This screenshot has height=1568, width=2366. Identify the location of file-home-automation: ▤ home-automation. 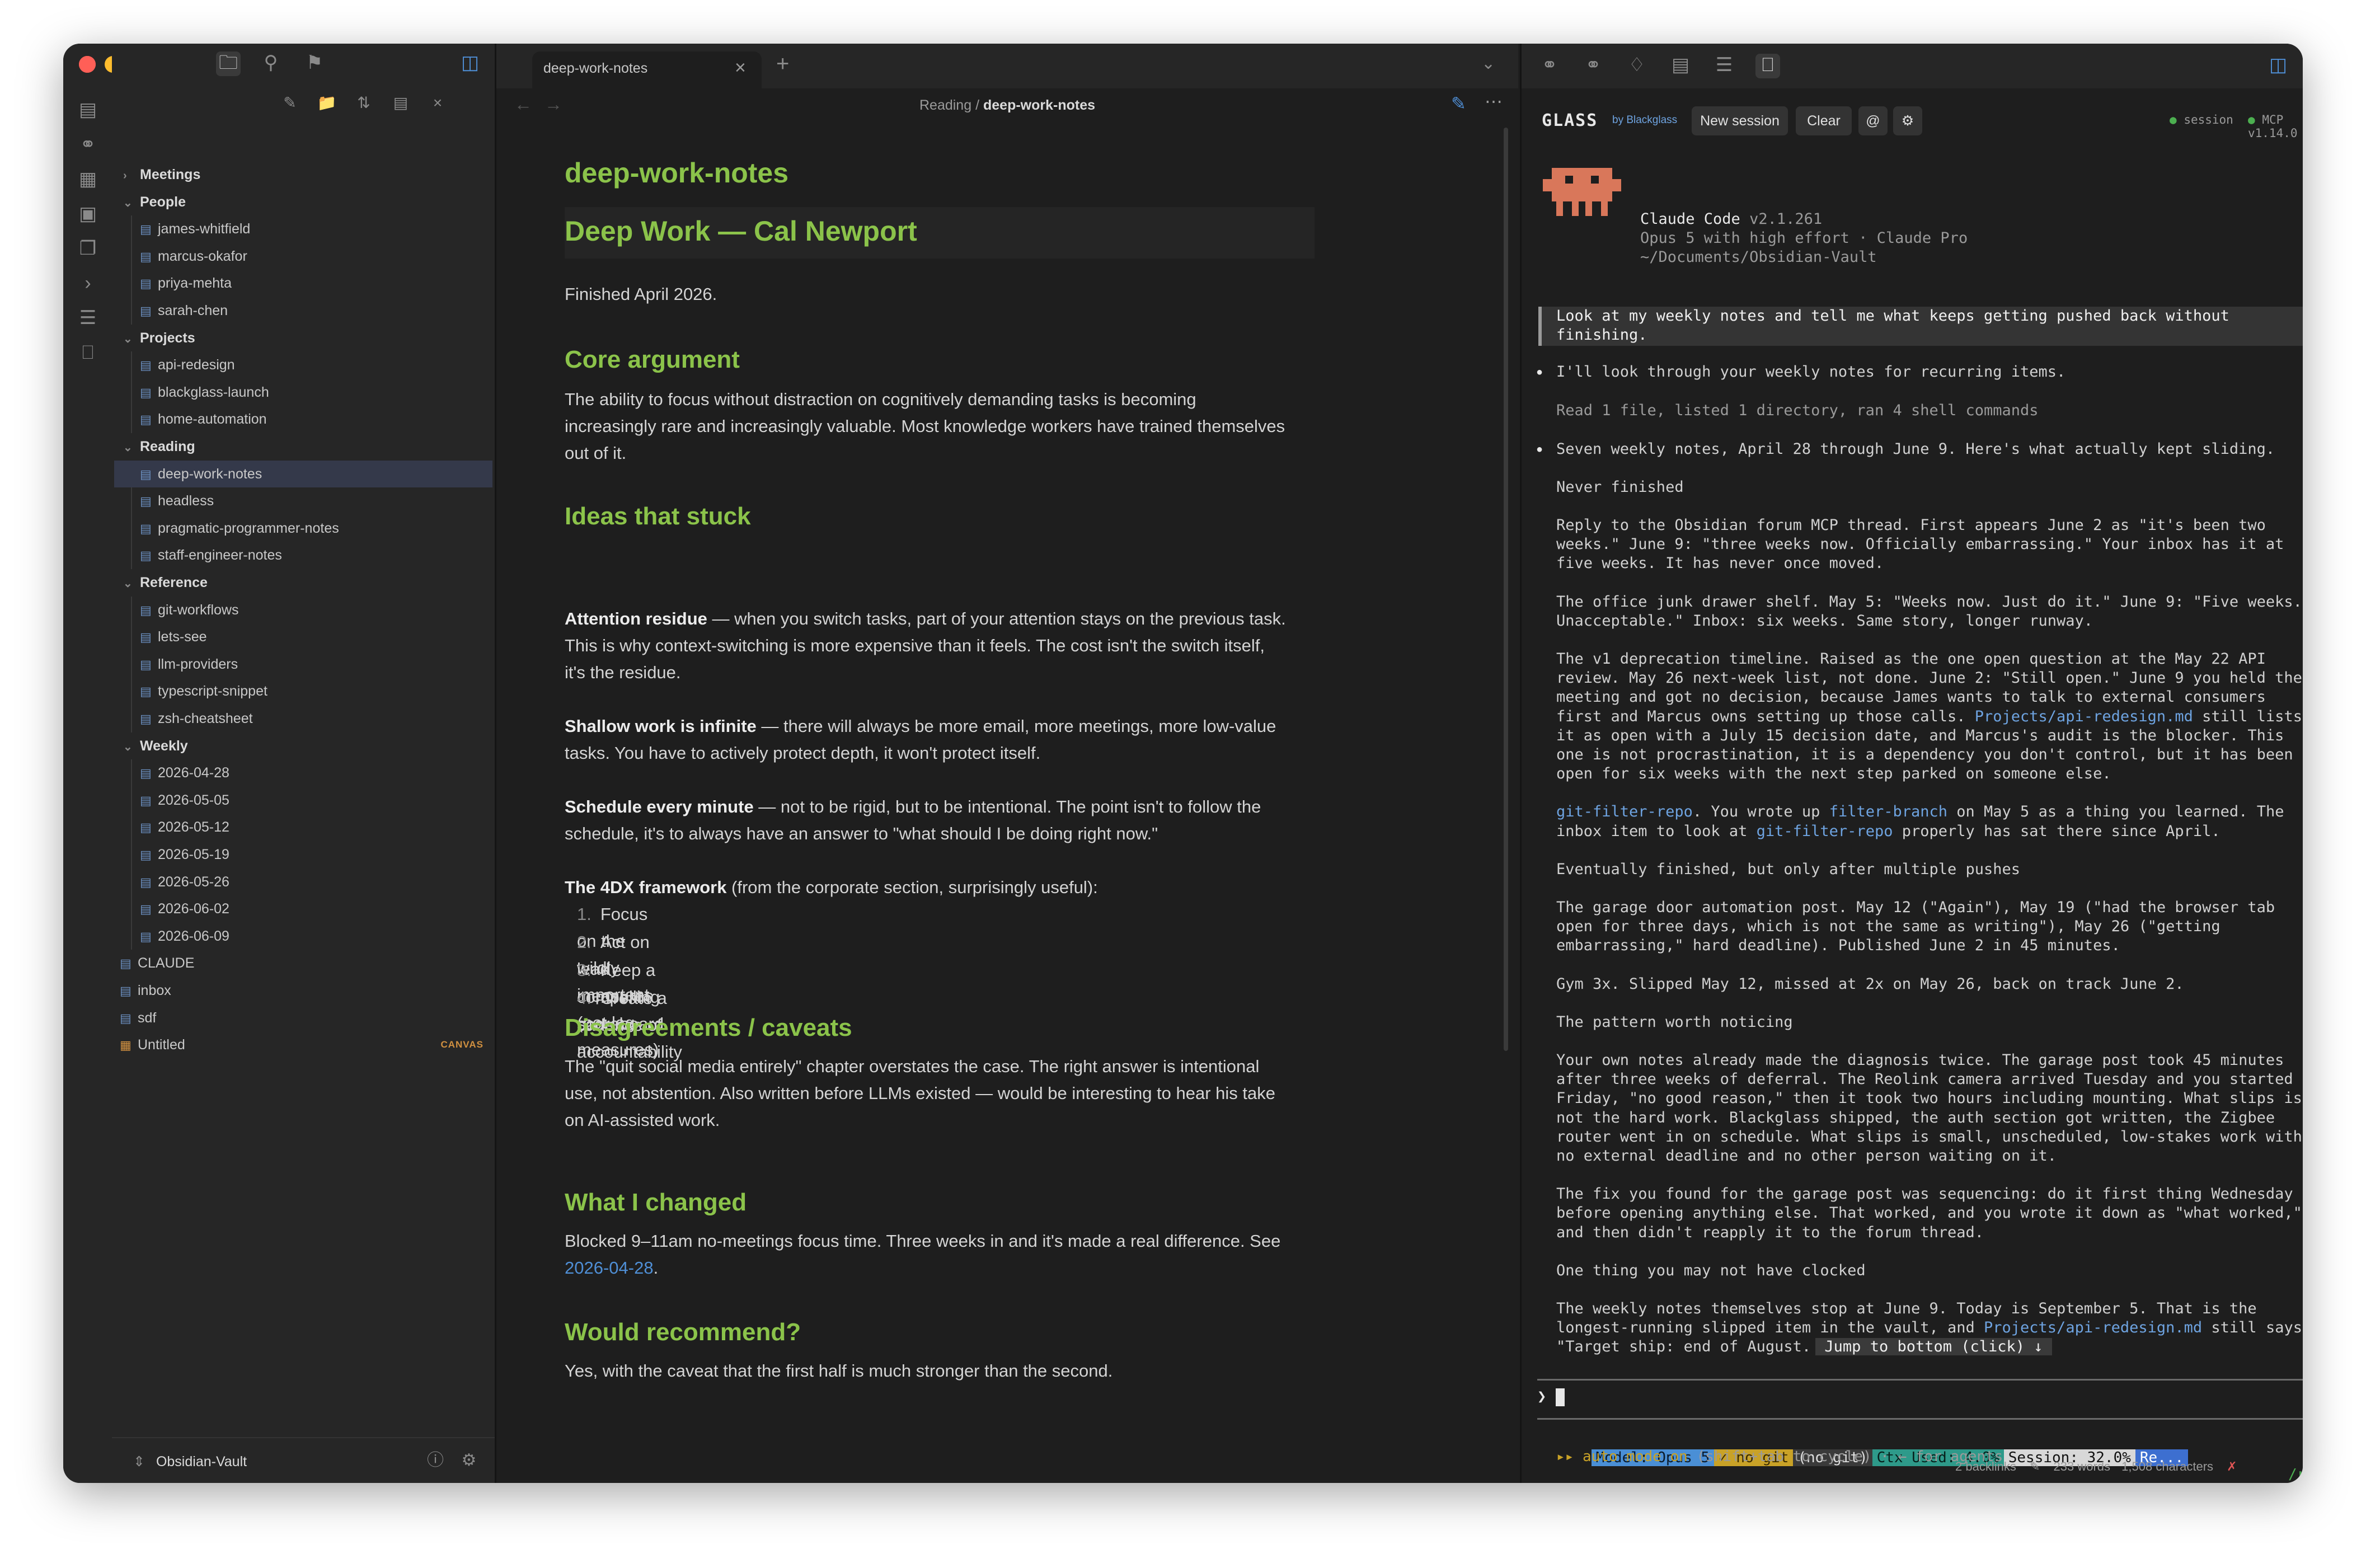
(303, 419).